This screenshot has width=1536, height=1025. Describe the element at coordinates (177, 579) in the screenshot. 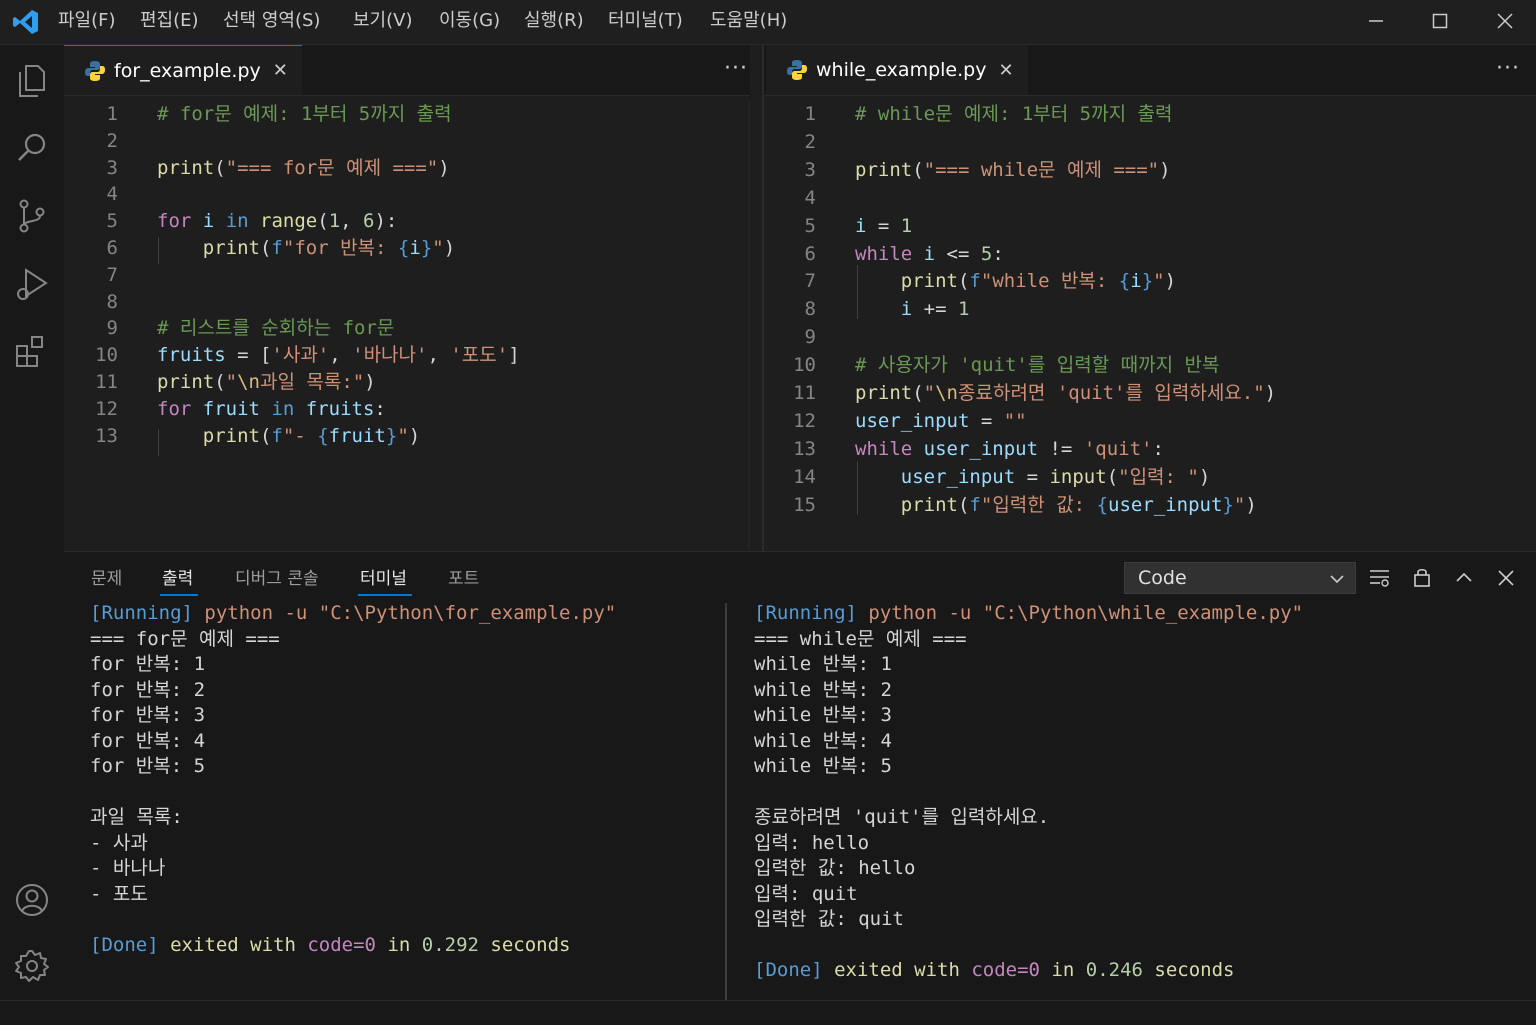

I see `panel-tab-output: 출력` at that location.